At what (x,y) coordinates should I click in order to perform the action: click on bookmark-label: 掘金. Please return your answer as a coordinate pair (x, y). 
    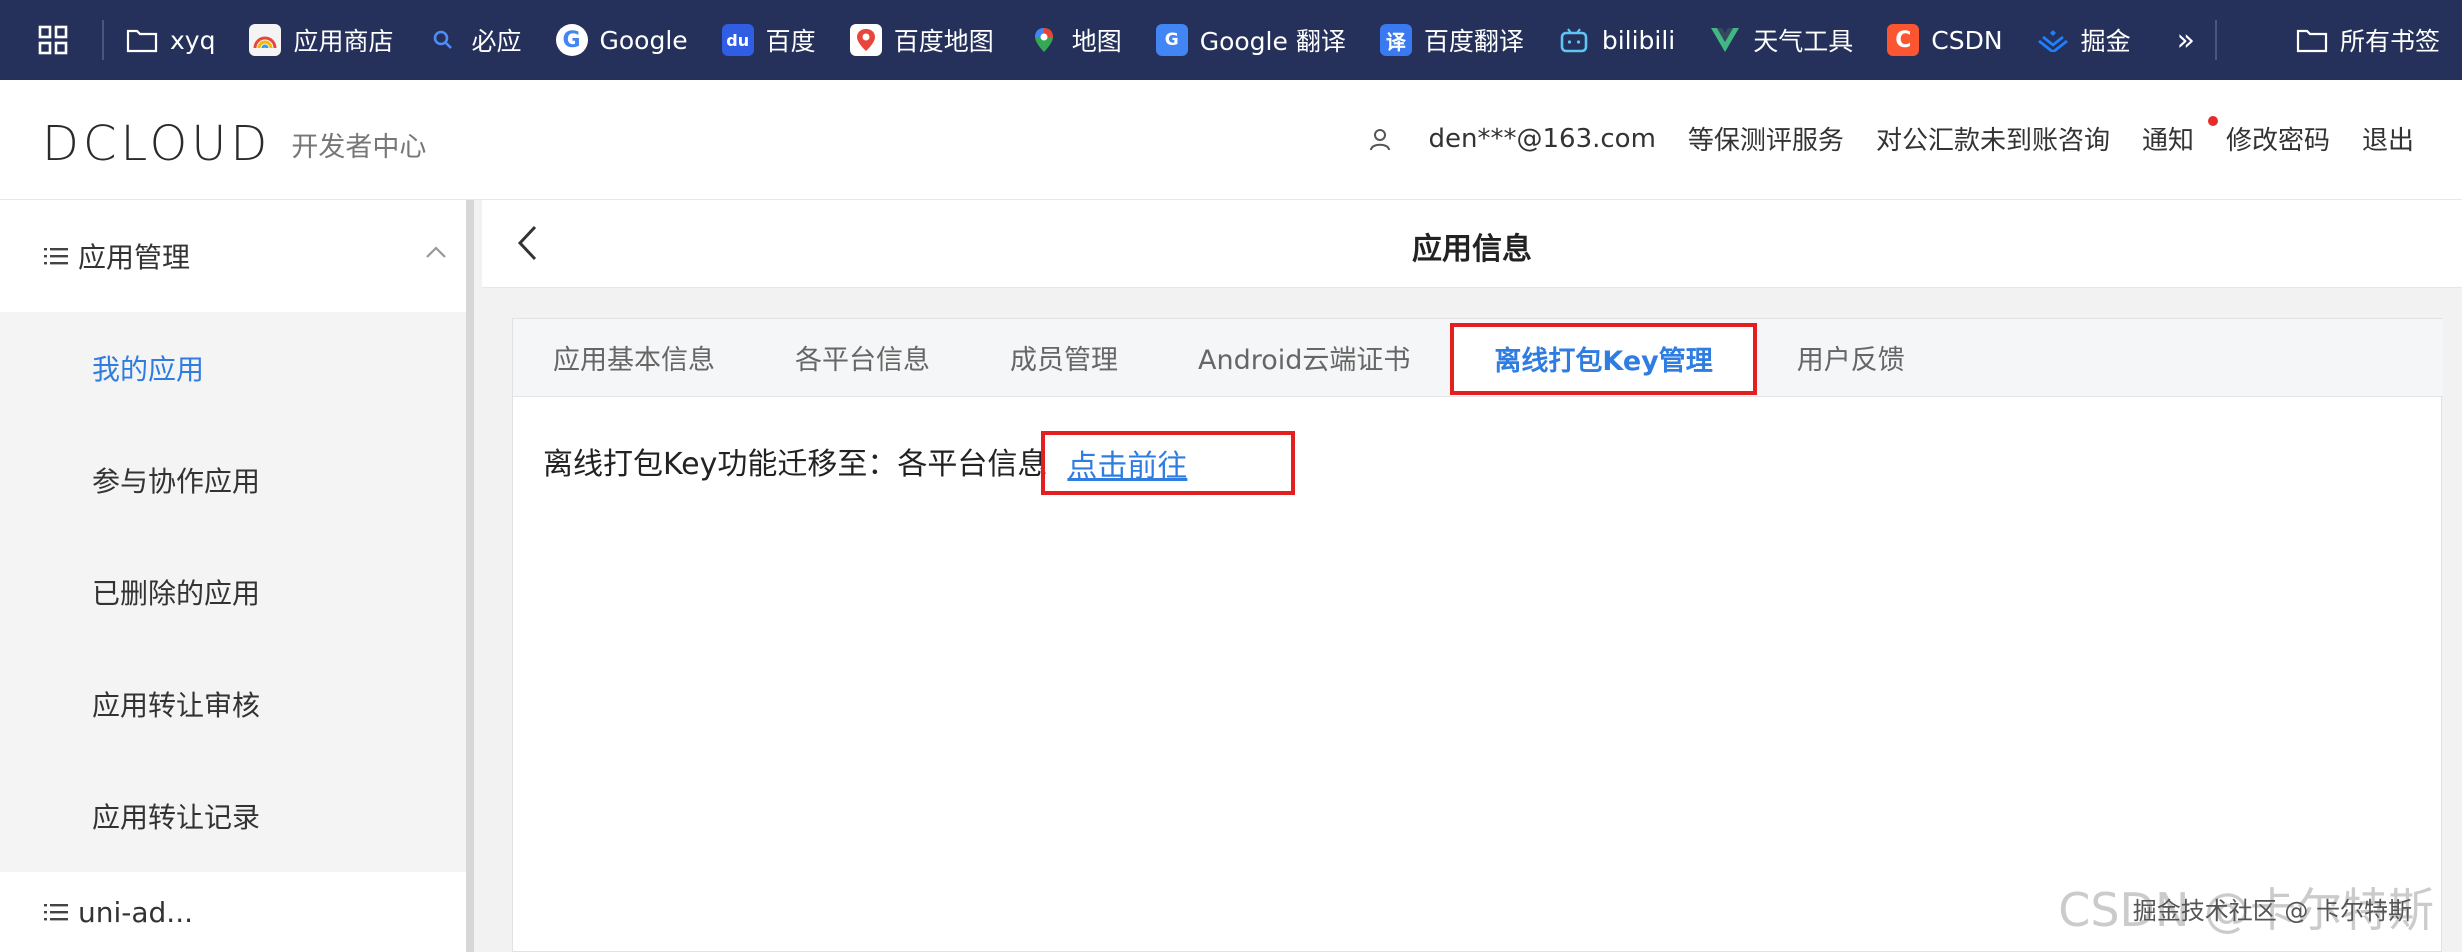
    Looking at the image, I should click on (2105, 41).